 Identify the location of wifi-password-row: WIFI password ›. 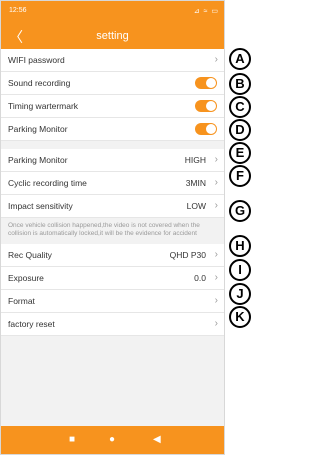
(112, 60).